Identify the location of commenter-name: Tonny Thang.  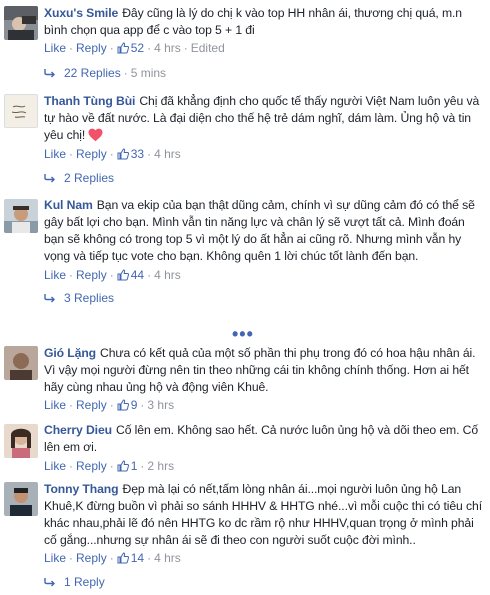
(81, 489).